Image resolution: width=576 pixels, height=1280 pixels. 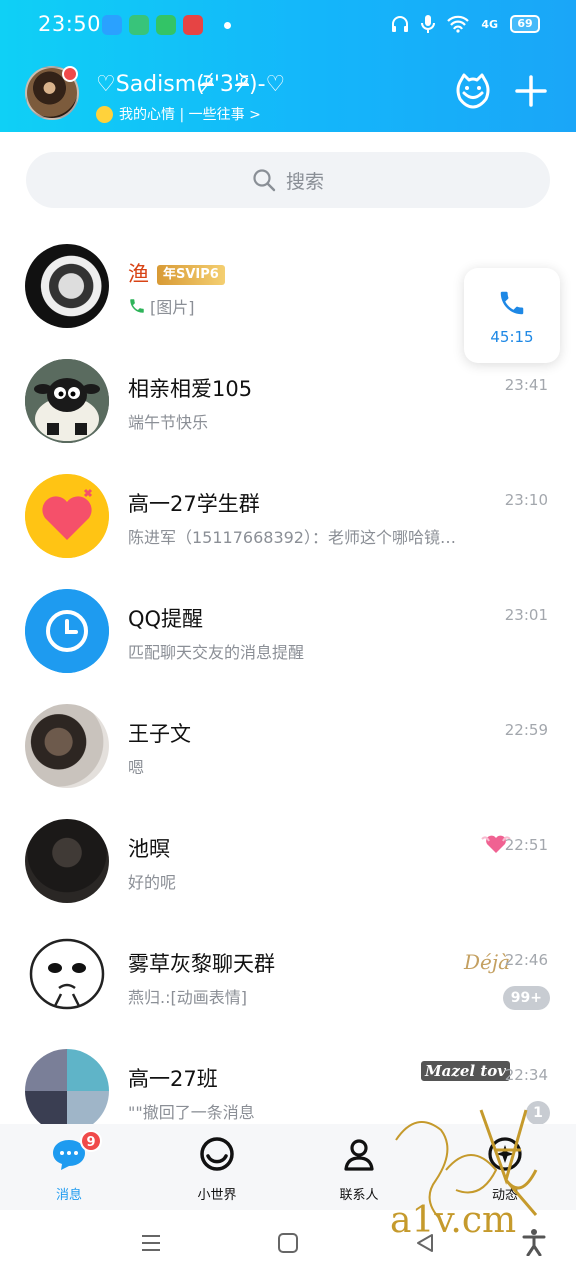 What do you see at coordinates (288, 1167) in the screenshot?
I see `bottom-tab-bar: 9 消息 小世界 联系人 动态` at bounding box center [288, 1167].